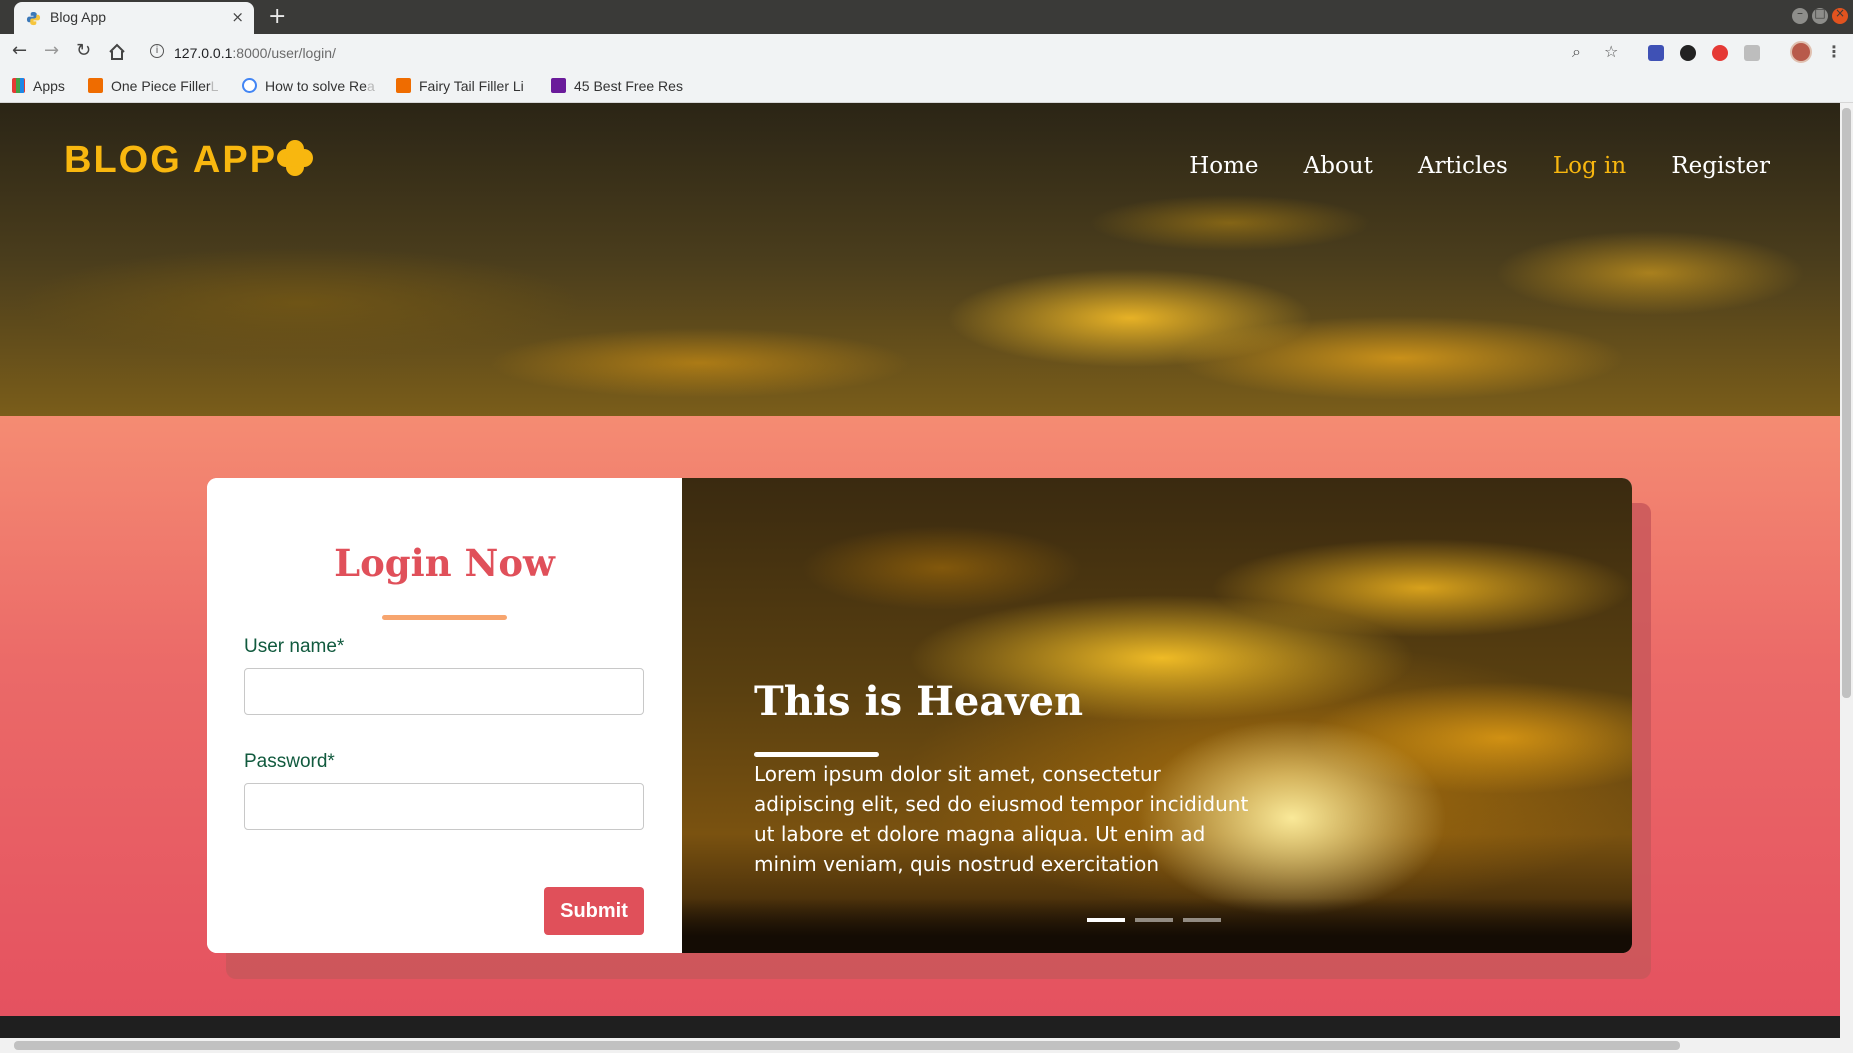 The height and width of the screenshot is (1053, 1853). I want to click on password-label: Password*, so click(289, 761).